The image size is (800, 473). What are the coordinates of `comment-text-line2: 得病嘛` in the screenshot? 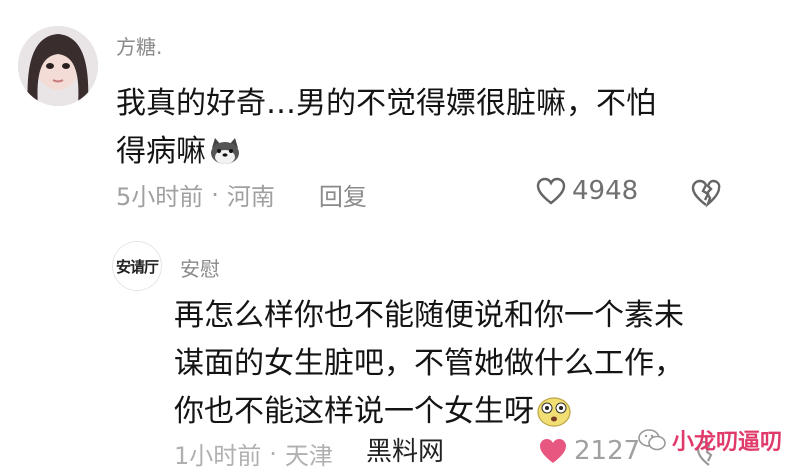 It's located at (161, 151).